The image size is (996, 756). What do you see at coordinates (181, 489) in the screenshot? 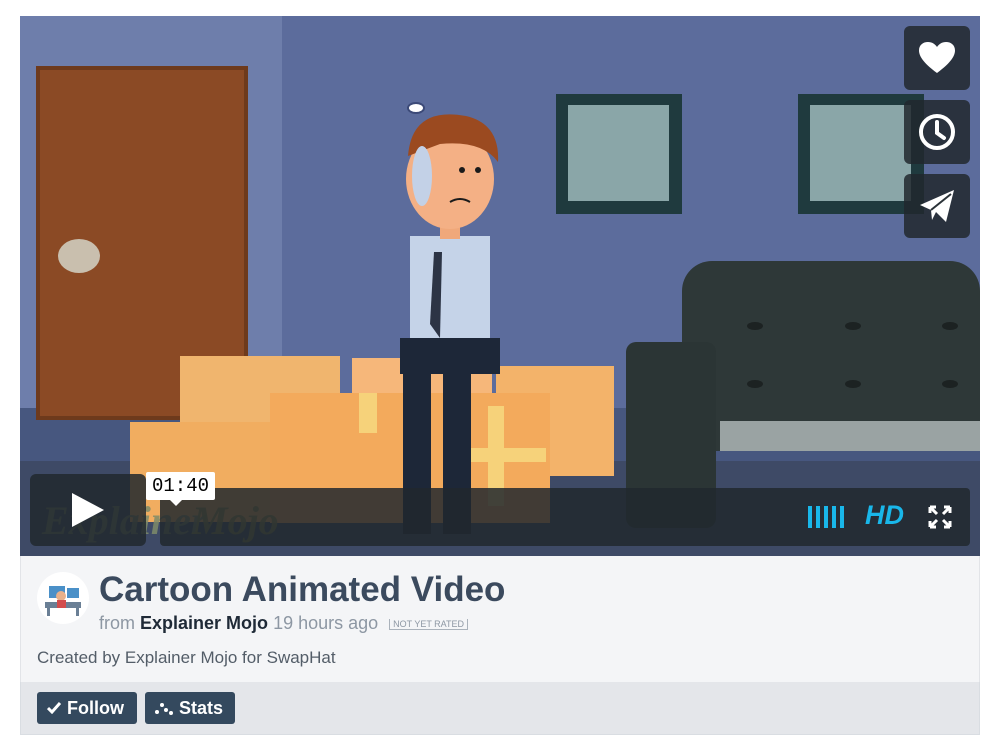
I see `time-tooltip: 01:40` at bounding box center [181, 489].